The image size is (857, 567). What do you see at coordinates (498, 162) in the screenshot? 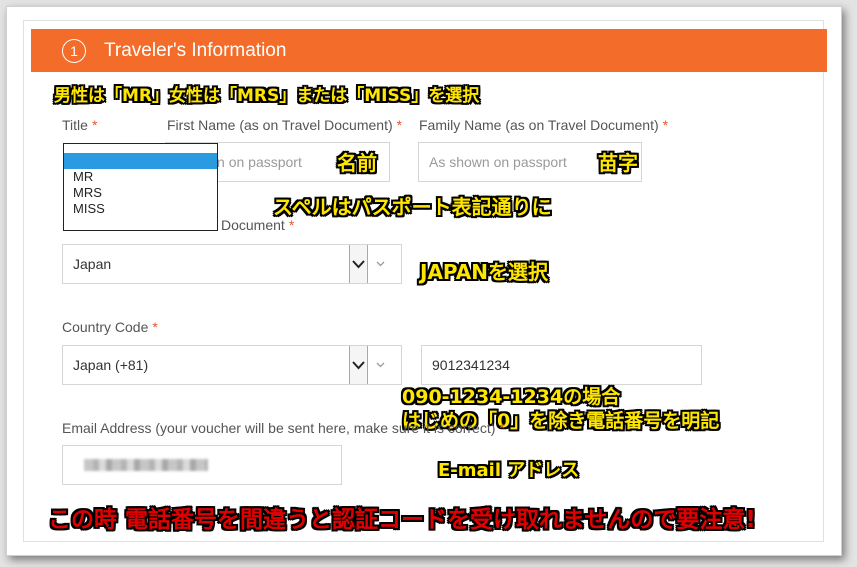
I see `family-name-placeholder: As shown on passport` at bounding box center [498, 162].